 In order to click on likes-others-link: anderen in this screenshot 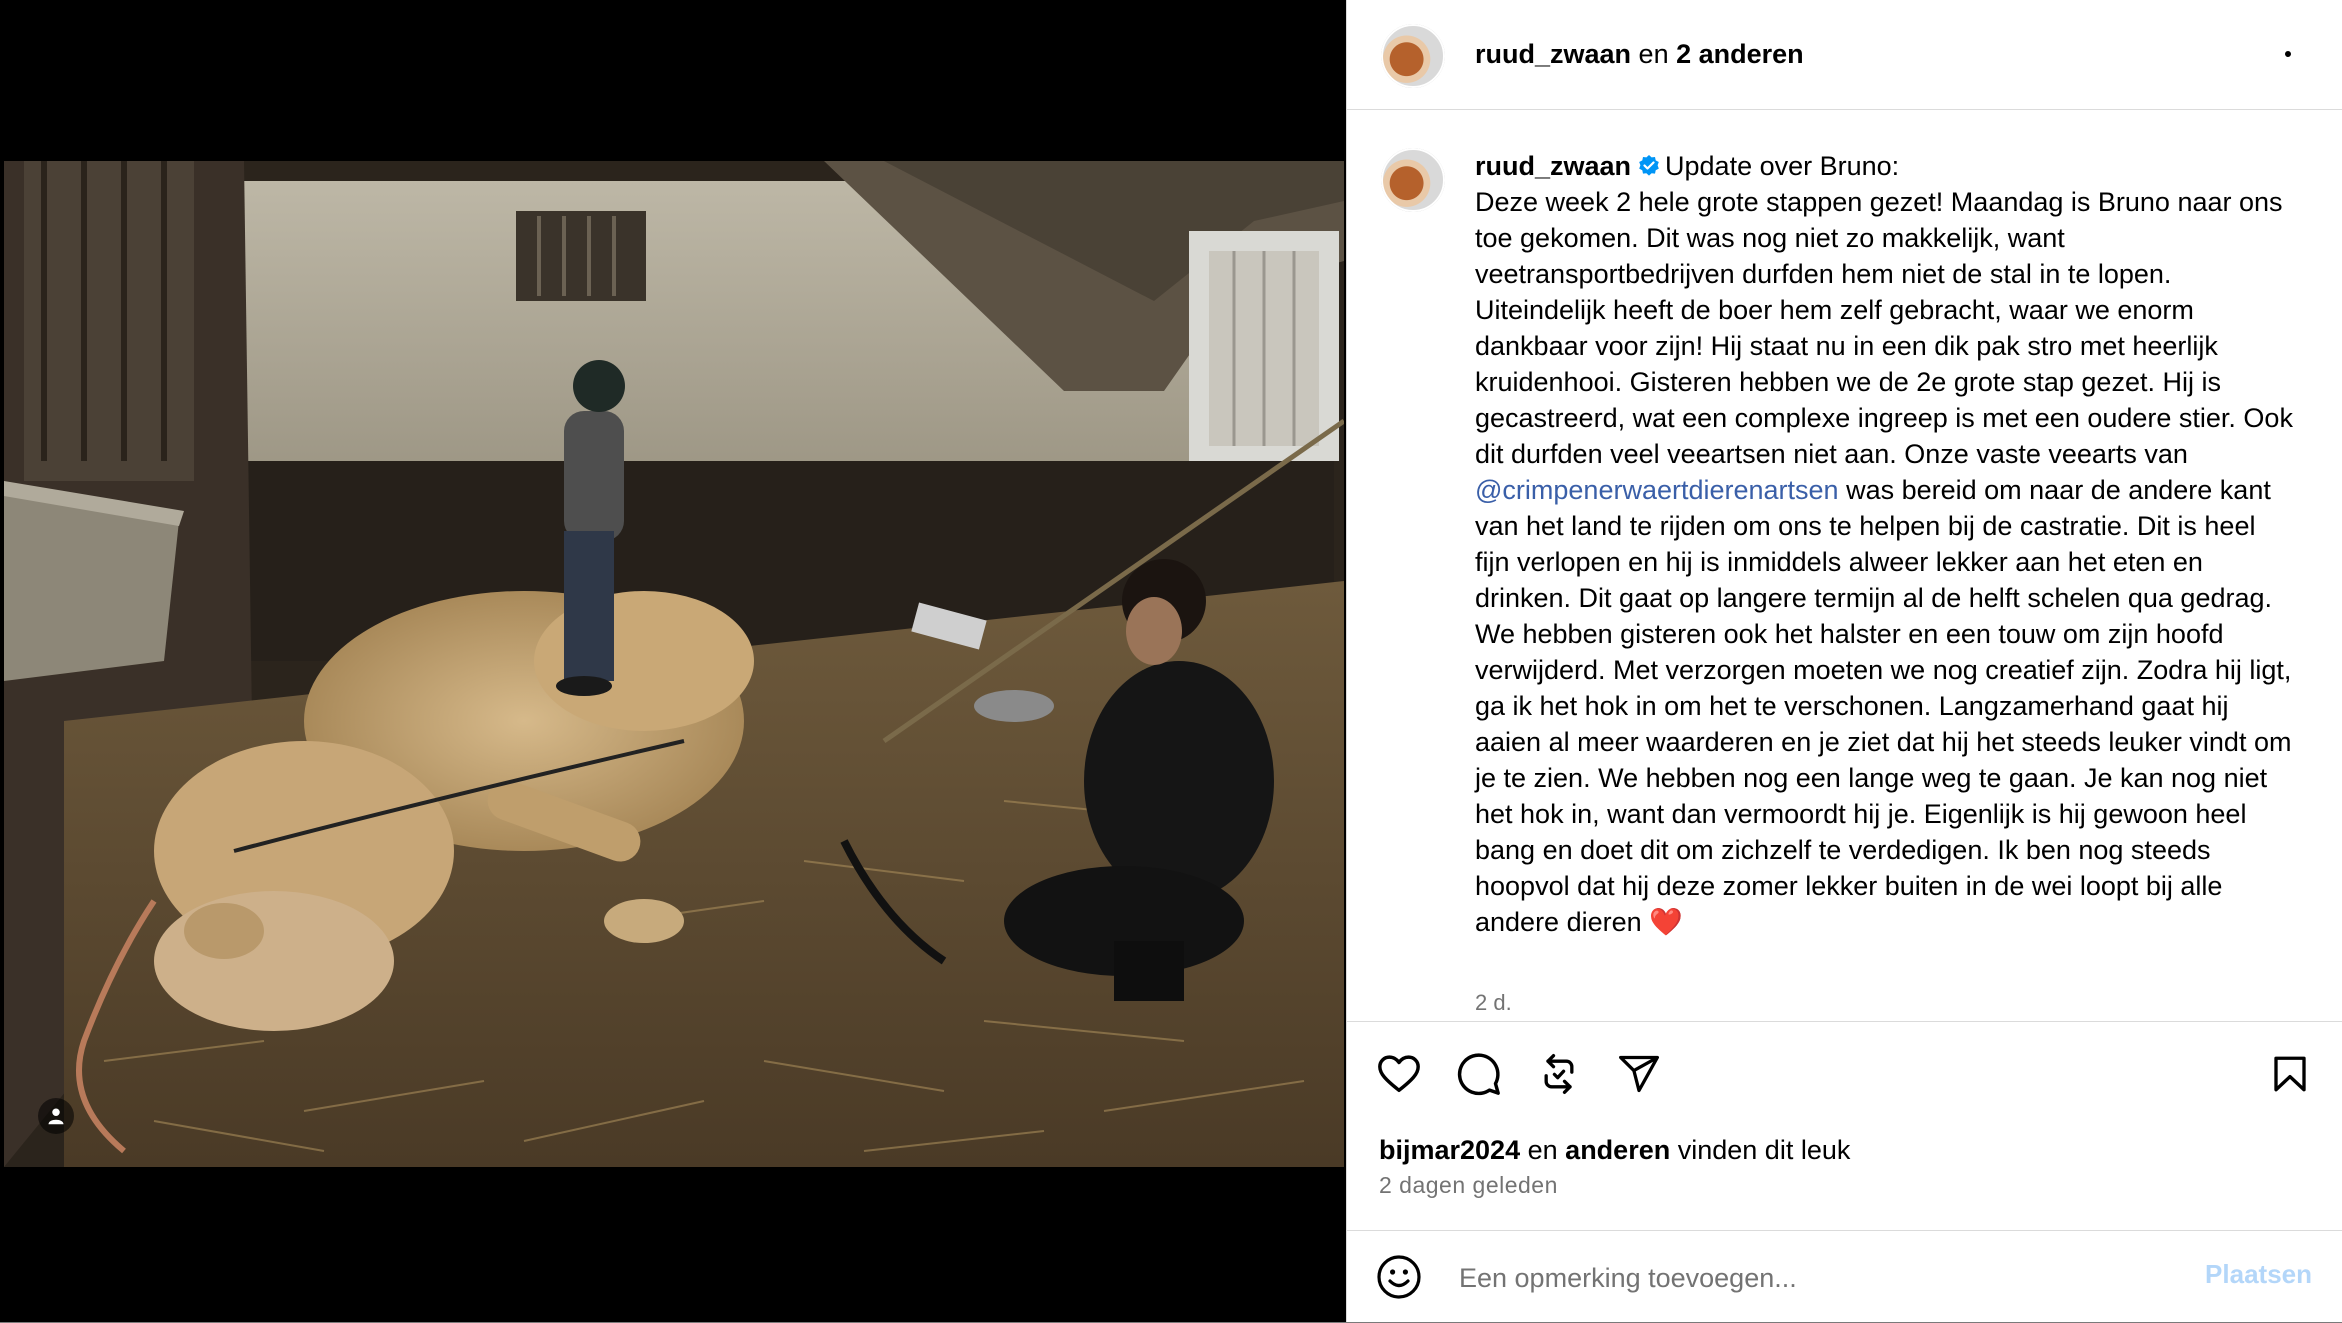, I will do `click(1617, 1150)`.